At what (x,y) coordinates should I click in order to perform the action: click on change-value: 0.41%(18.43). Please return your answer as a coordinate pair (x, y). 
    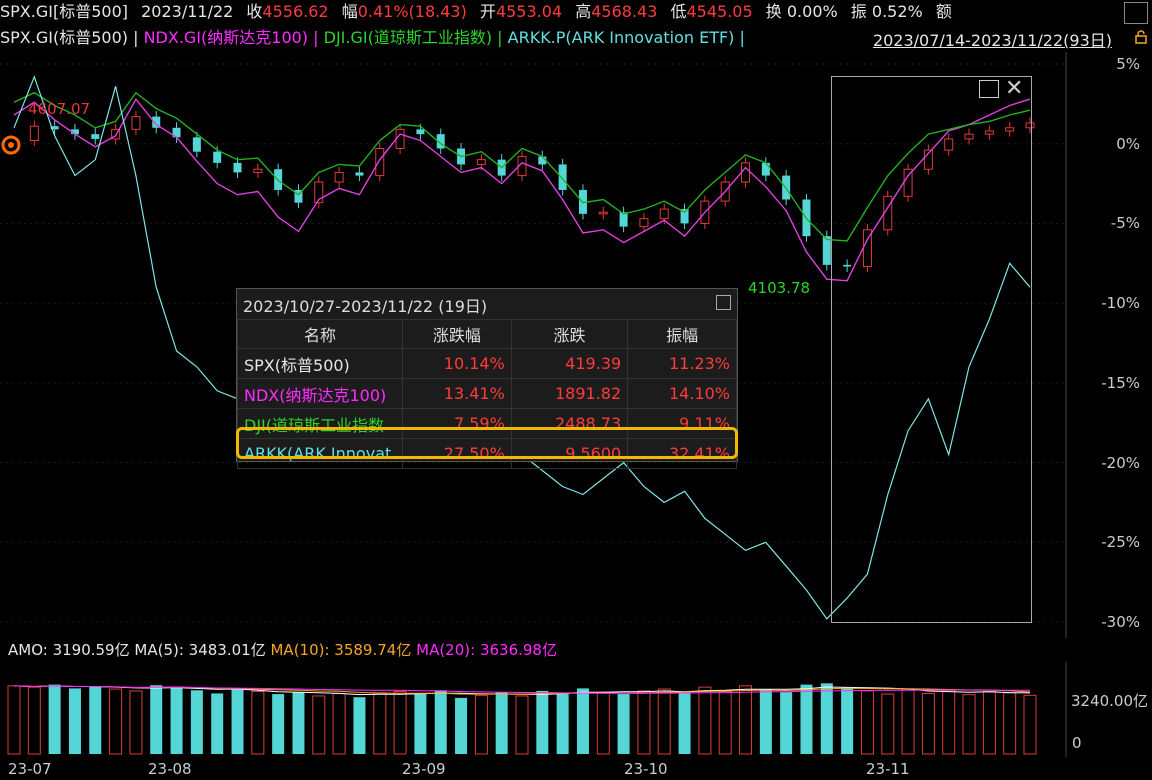
    Looking at the image, I should click on (412, 11).